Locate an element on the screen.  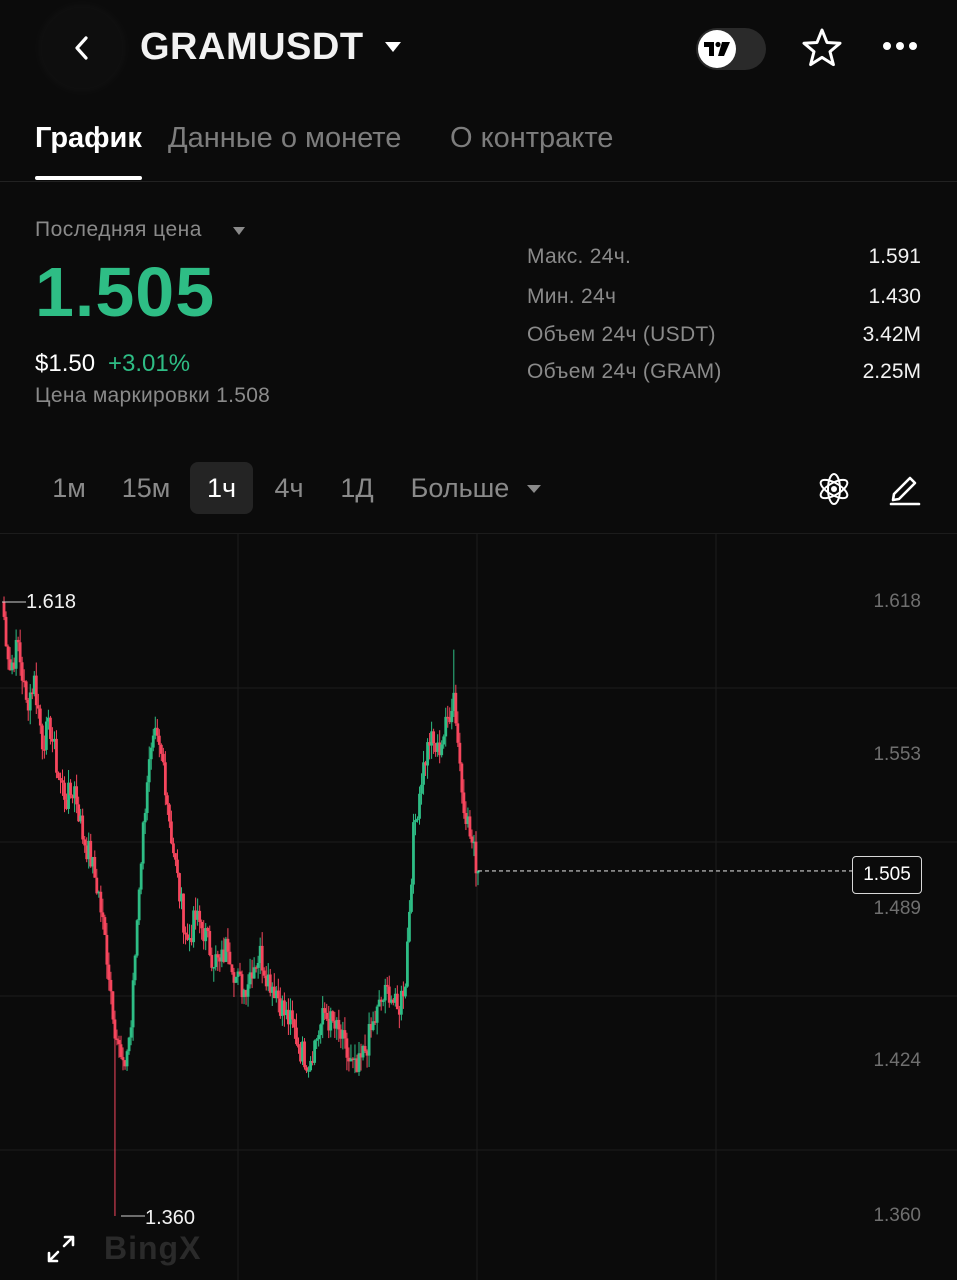
interval-1m: 1м is located at coordinates (69, 488).